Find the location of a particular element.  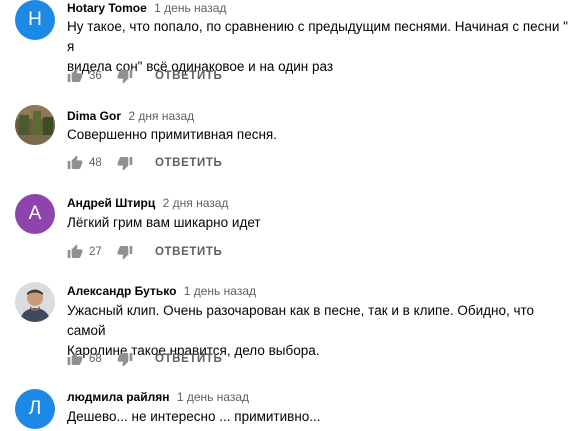

comment-text-line: Каролине такое нравится, дело выбора. is located at coordinates (193, 350).